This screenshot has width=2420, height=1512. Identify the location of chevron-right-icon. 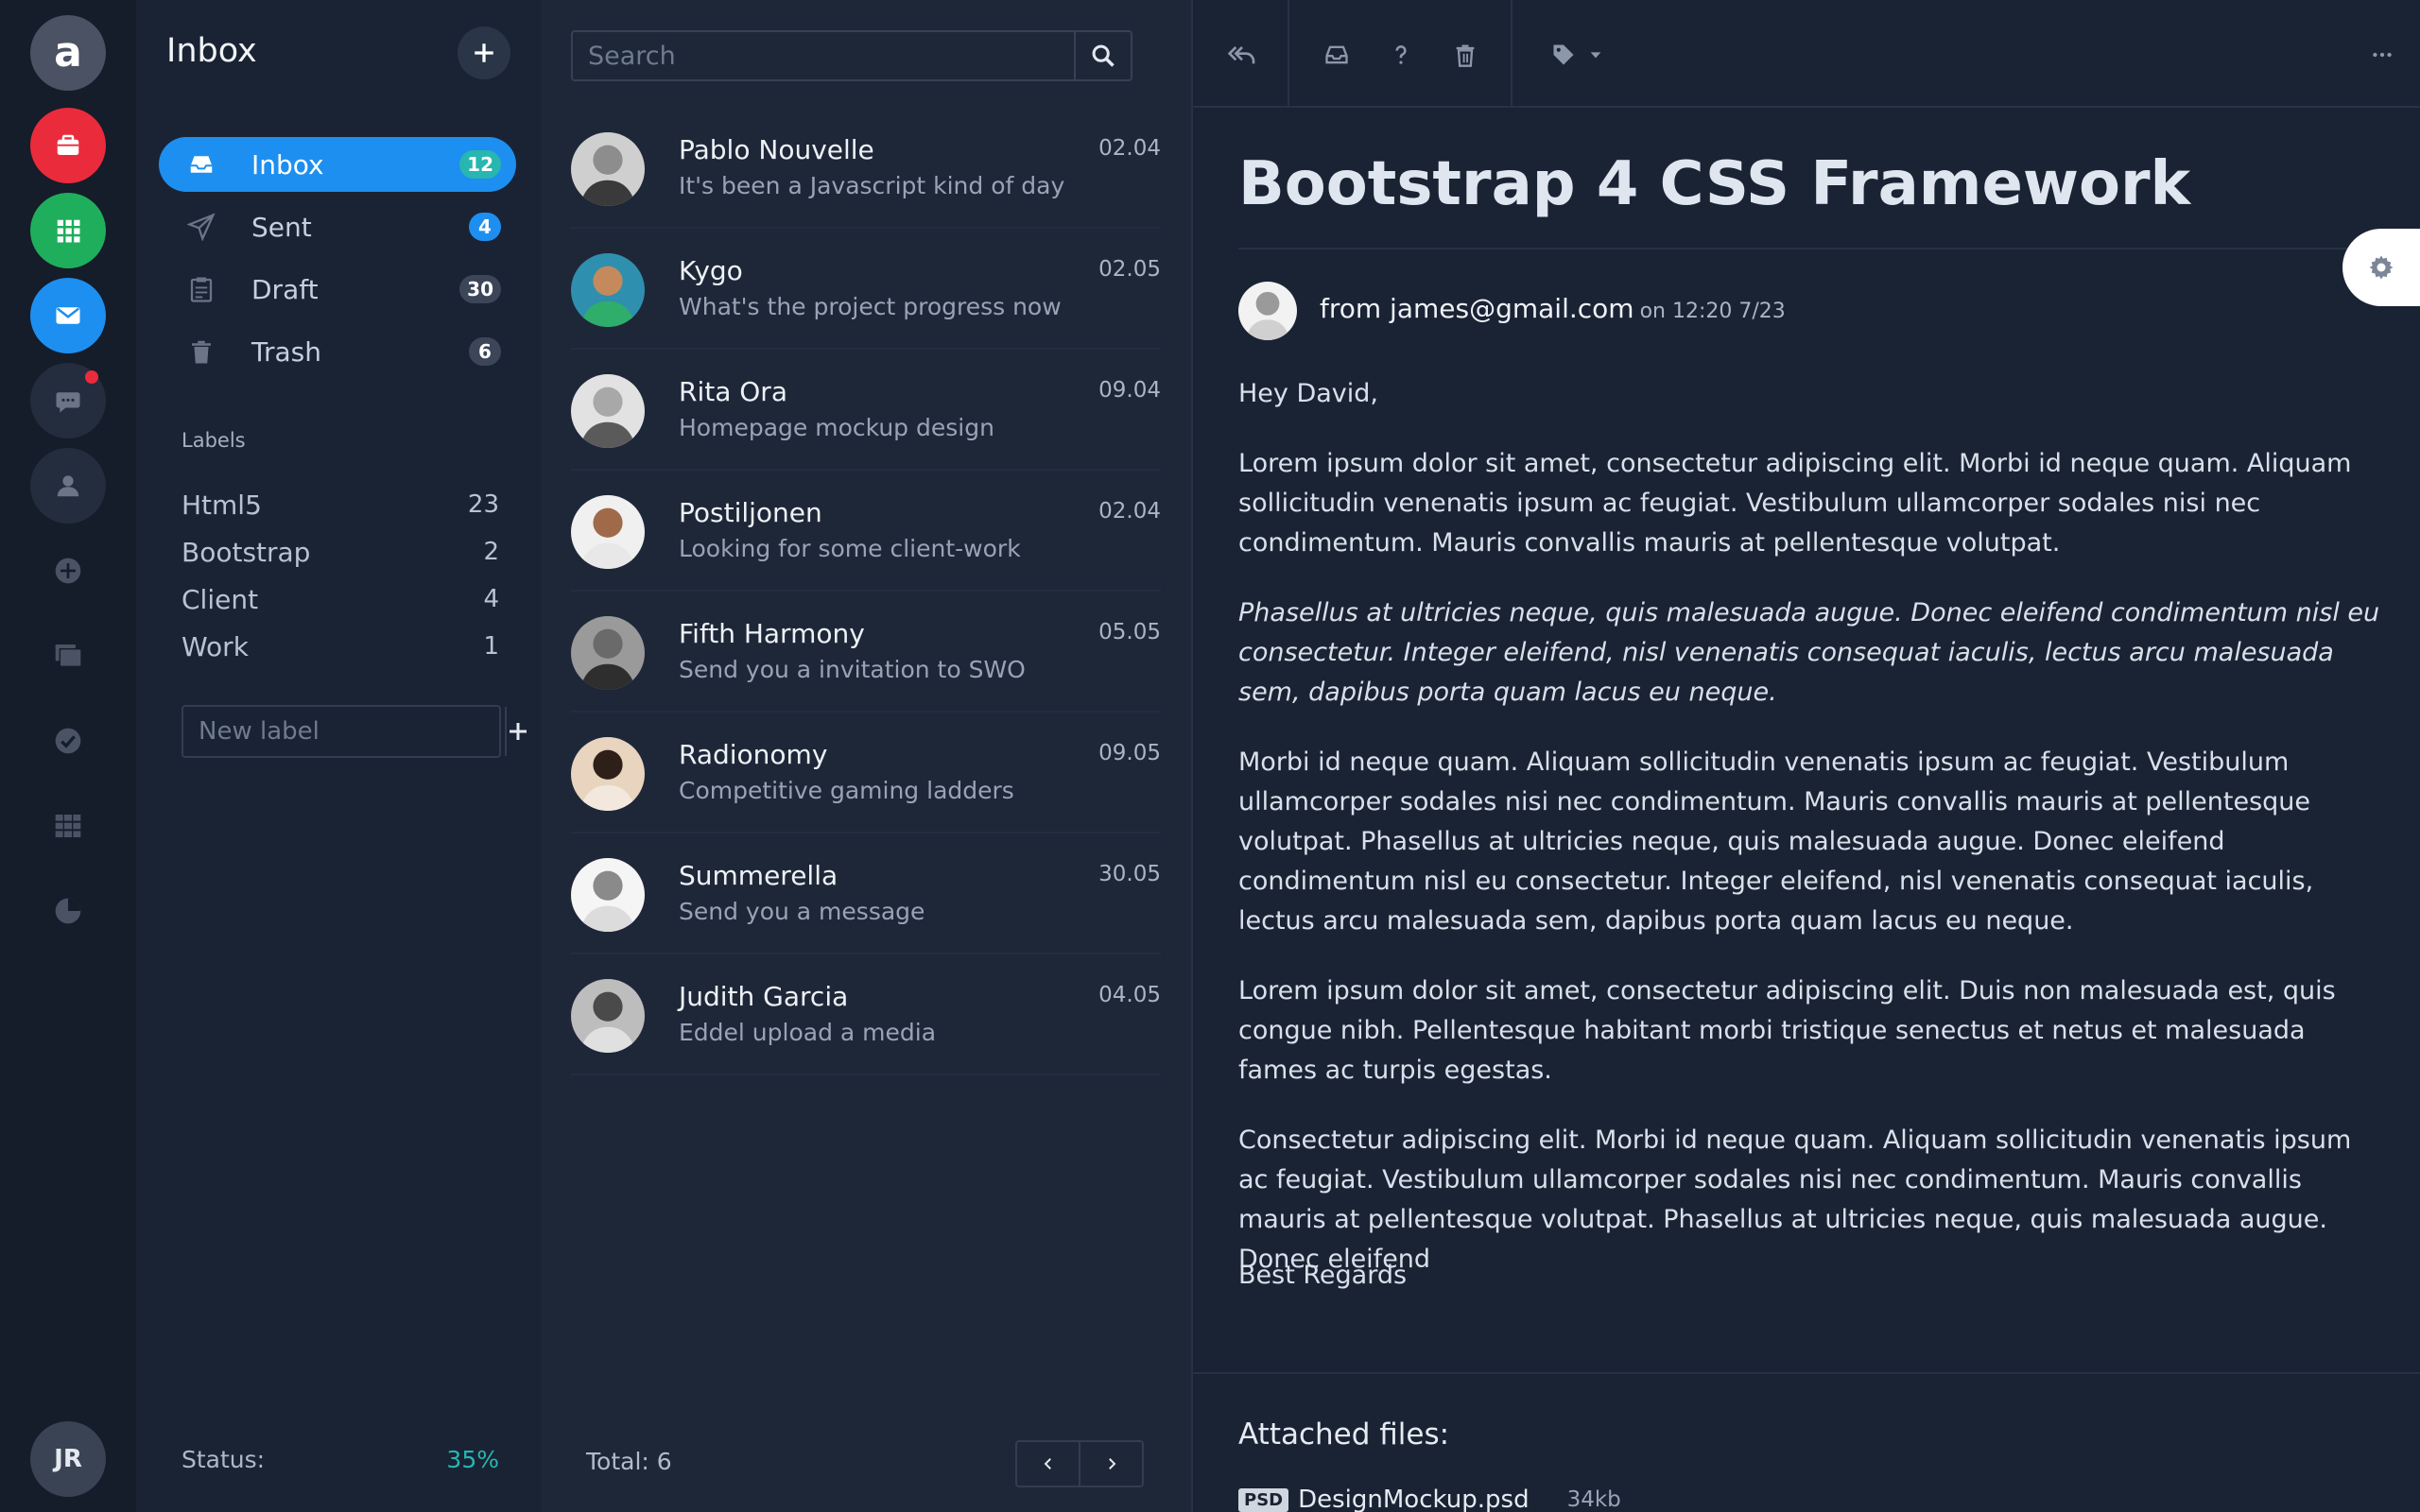
(1111, 1463).